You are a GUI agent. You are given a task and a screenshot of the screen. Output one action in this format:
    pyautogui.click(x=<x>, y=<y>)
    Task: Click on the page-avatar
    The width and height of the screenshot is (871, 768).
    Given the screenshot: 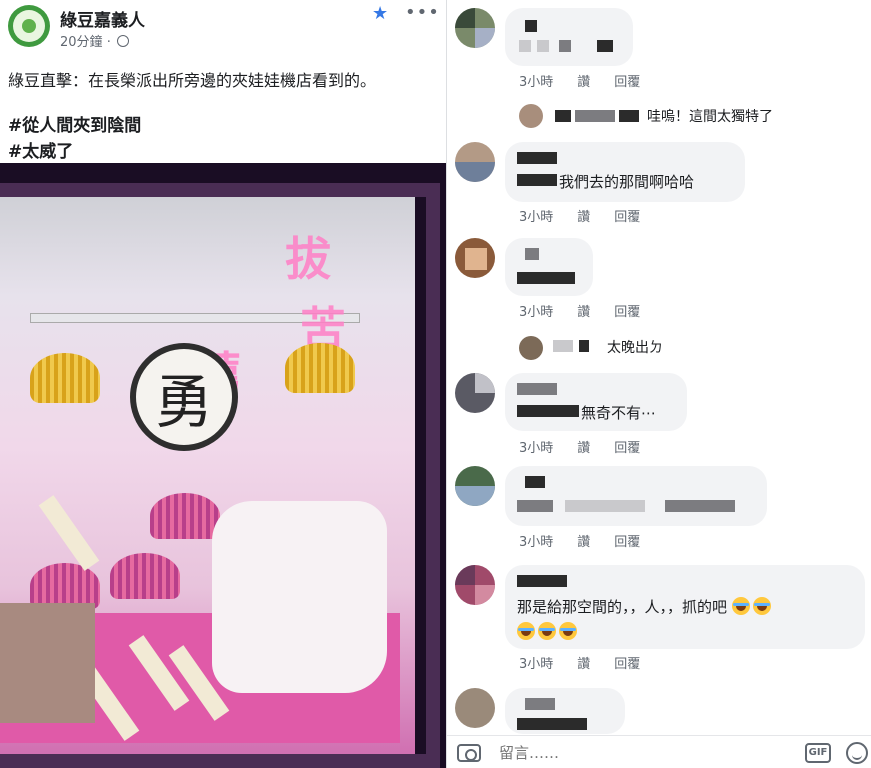 What is the action you would take?
    pyautogui.click(x=29, y=26)
    